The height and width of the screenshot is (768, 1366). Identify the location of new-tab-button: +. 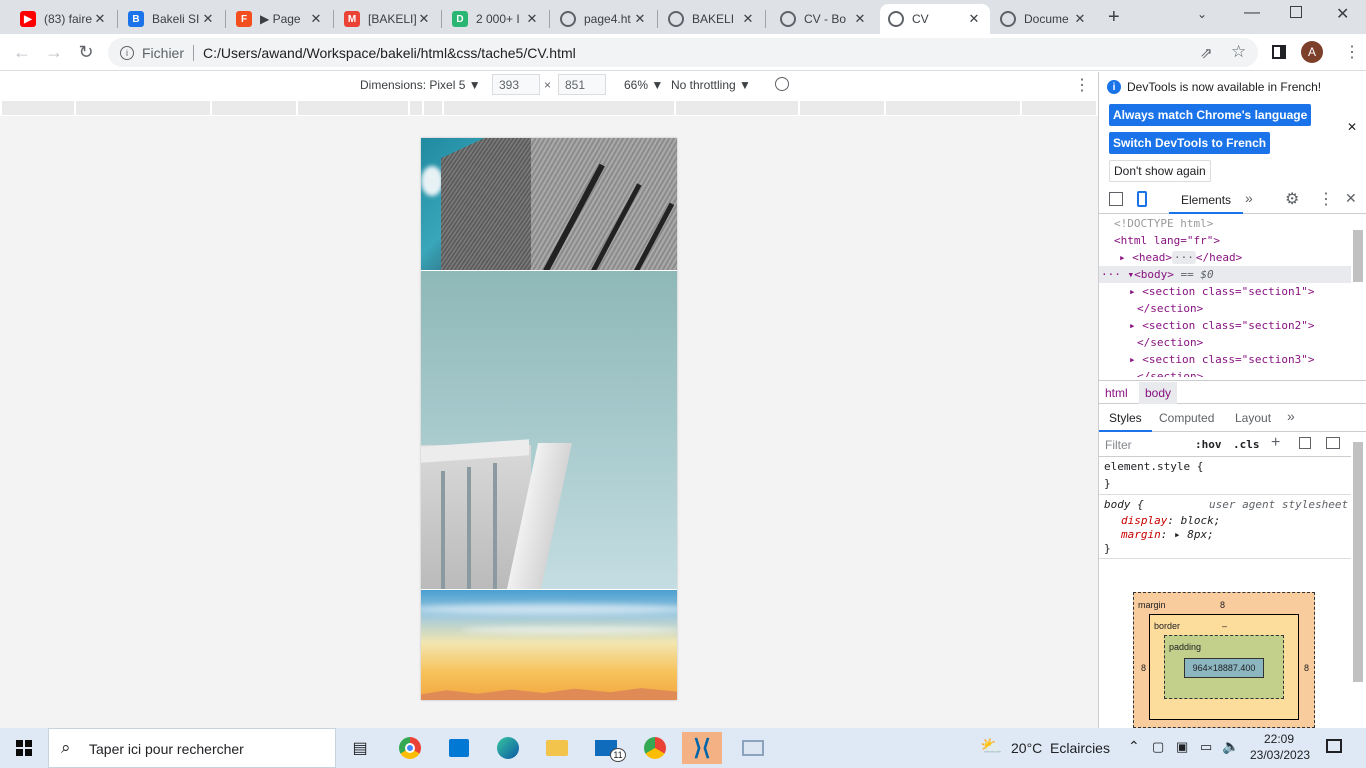
(1114, 17).